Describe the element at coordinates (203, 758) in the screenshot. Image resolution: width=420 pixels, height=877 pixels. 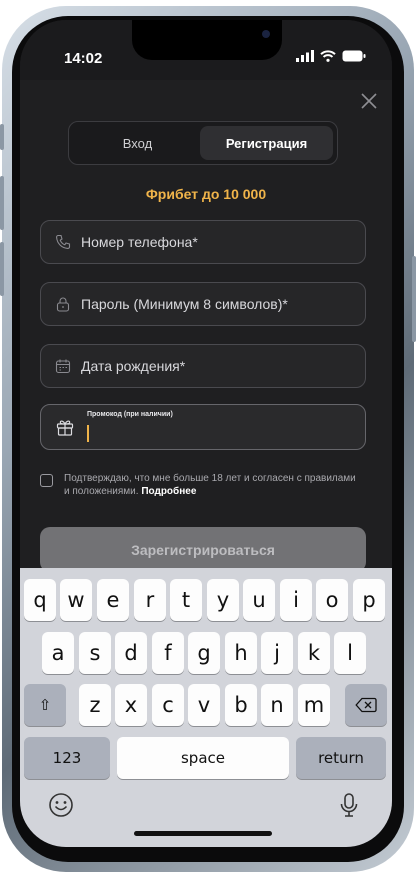
I see `space-key: space` at that location.